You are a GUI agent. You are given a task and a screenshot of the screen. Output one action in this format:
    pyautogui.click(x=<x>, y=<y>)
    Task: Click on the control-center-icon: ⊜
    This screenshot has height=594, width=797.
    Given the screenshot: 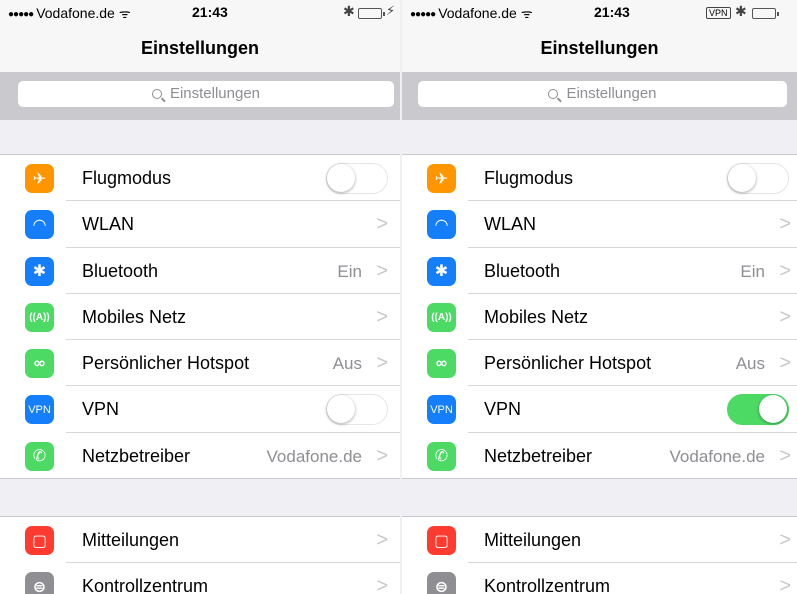 What is the action you would take?
    pyautogui.click(x=441, y=583)
    